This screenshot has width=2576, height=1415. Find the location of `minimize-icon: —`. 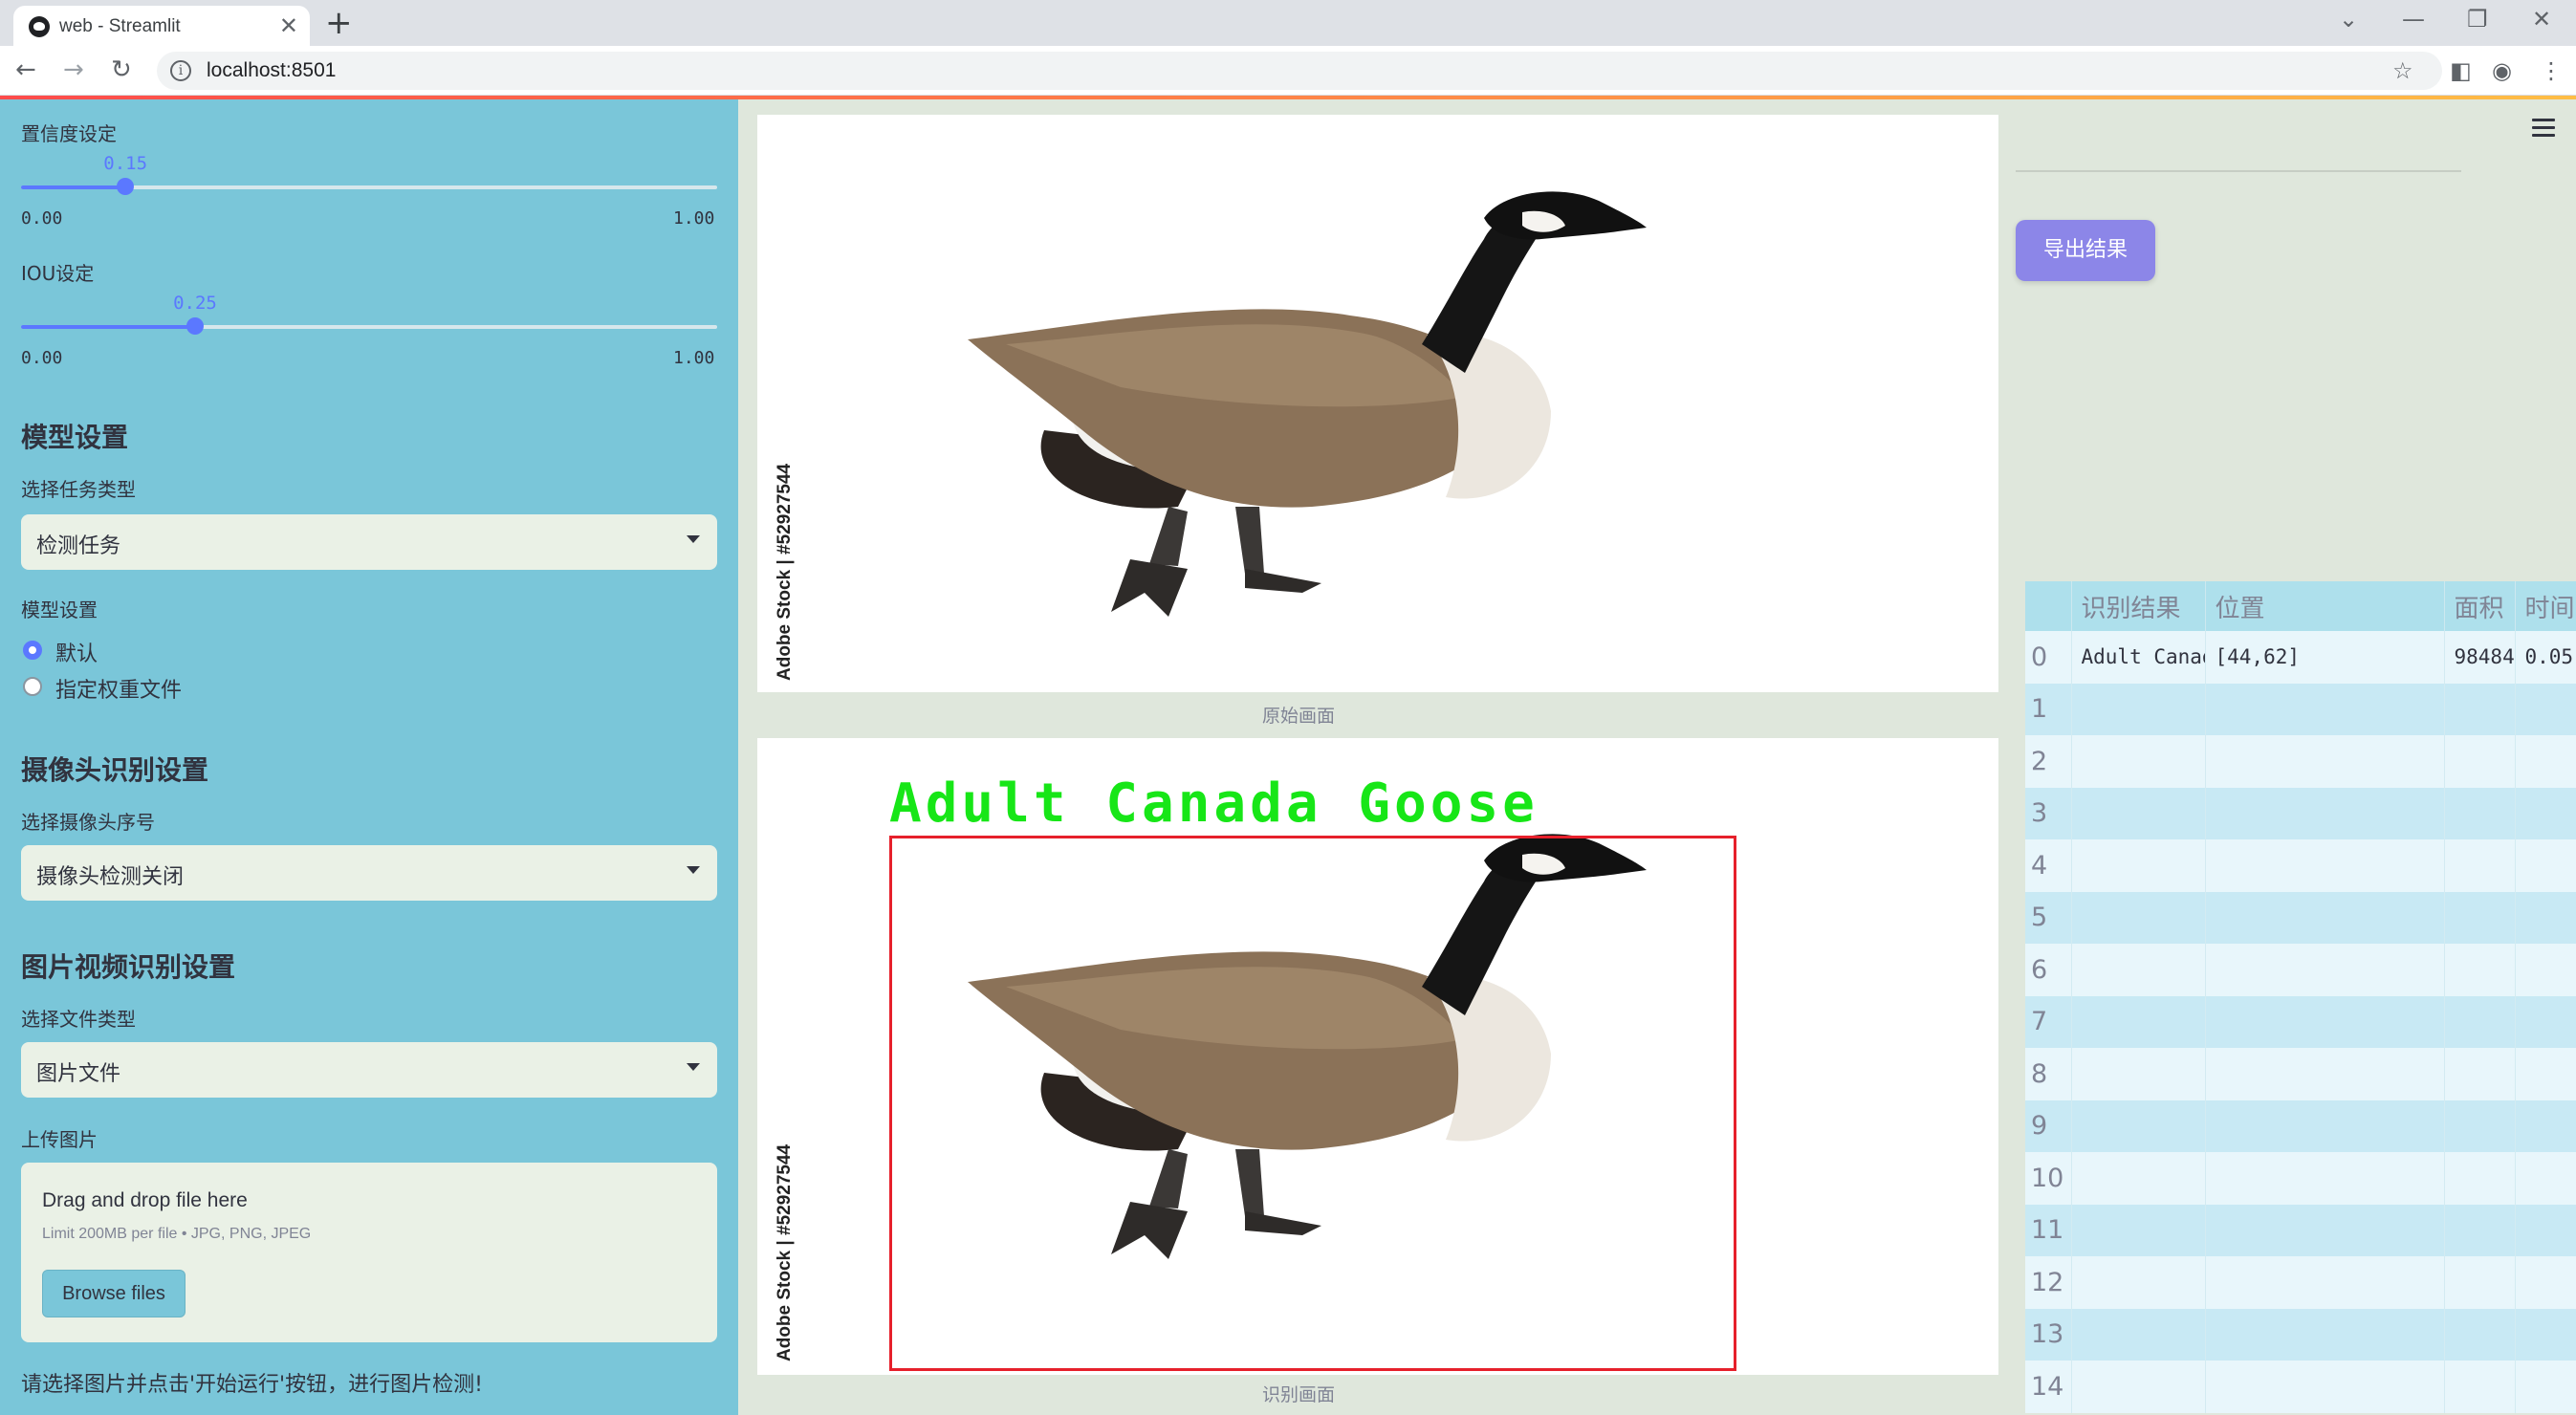

minimize-icon: — is located at coordinates (2413, 19).